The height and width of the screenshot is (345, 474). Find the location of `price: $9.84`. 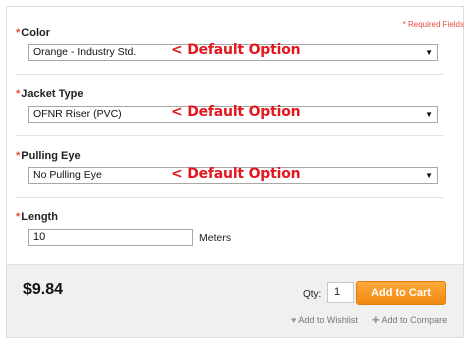

price: $9.84 is located at coordinates (43, 289).